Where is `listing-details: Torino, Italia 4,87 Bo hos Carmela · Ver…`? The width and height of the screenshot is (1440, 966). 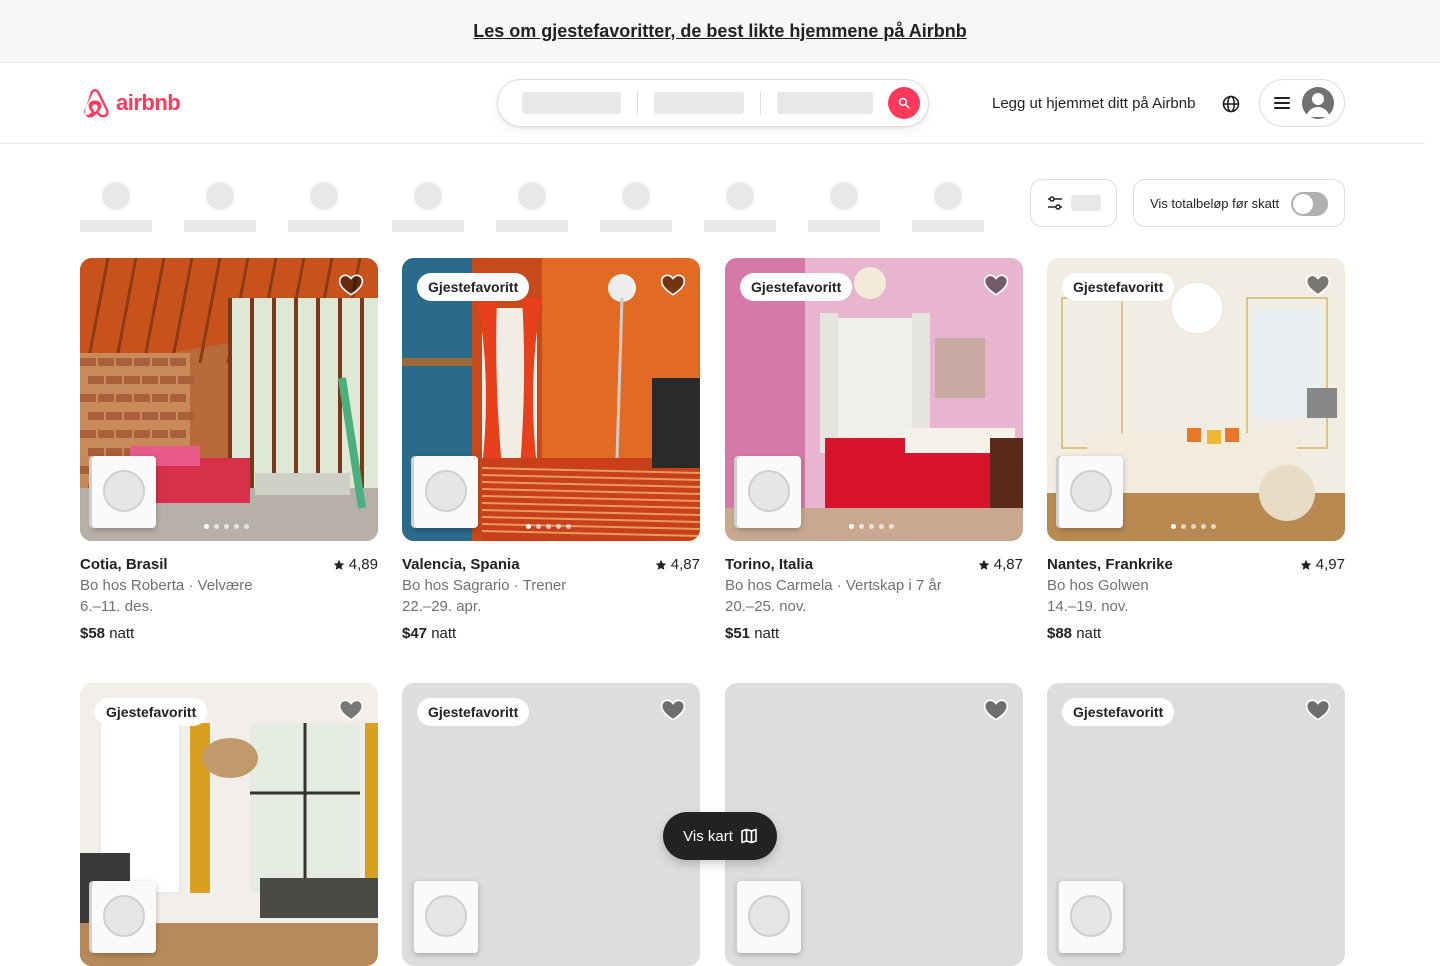
listing-details: Torino, Italia 4,87 Bo hos Carmela · Ver… is located at coordinates (874, 599).